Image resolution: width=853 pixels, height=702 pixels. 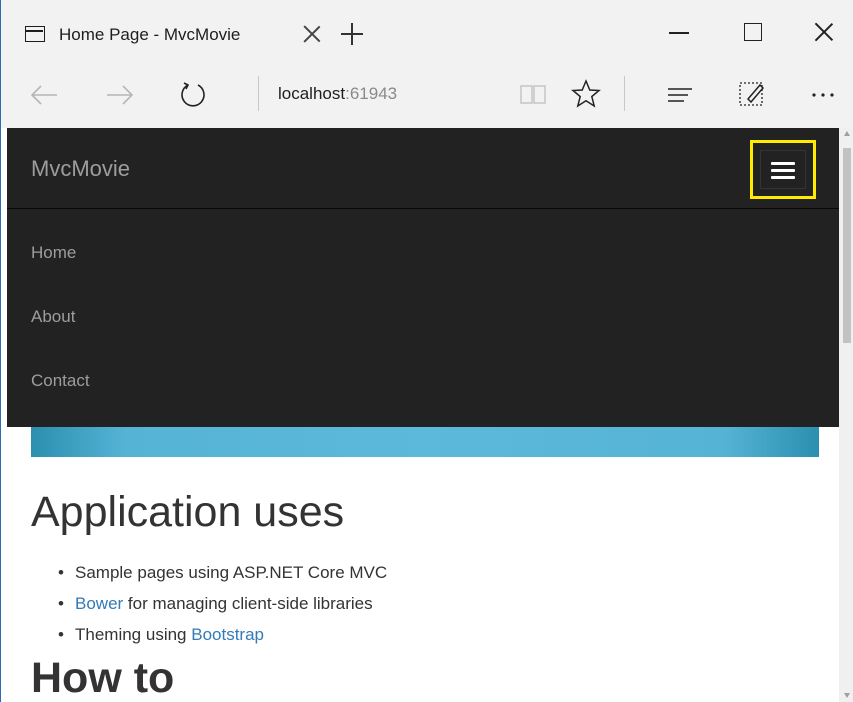 What do you see at coordinates (44, 95) in the screenshot?
I see `back-arrow-icon` at bounding box center [44, 95].